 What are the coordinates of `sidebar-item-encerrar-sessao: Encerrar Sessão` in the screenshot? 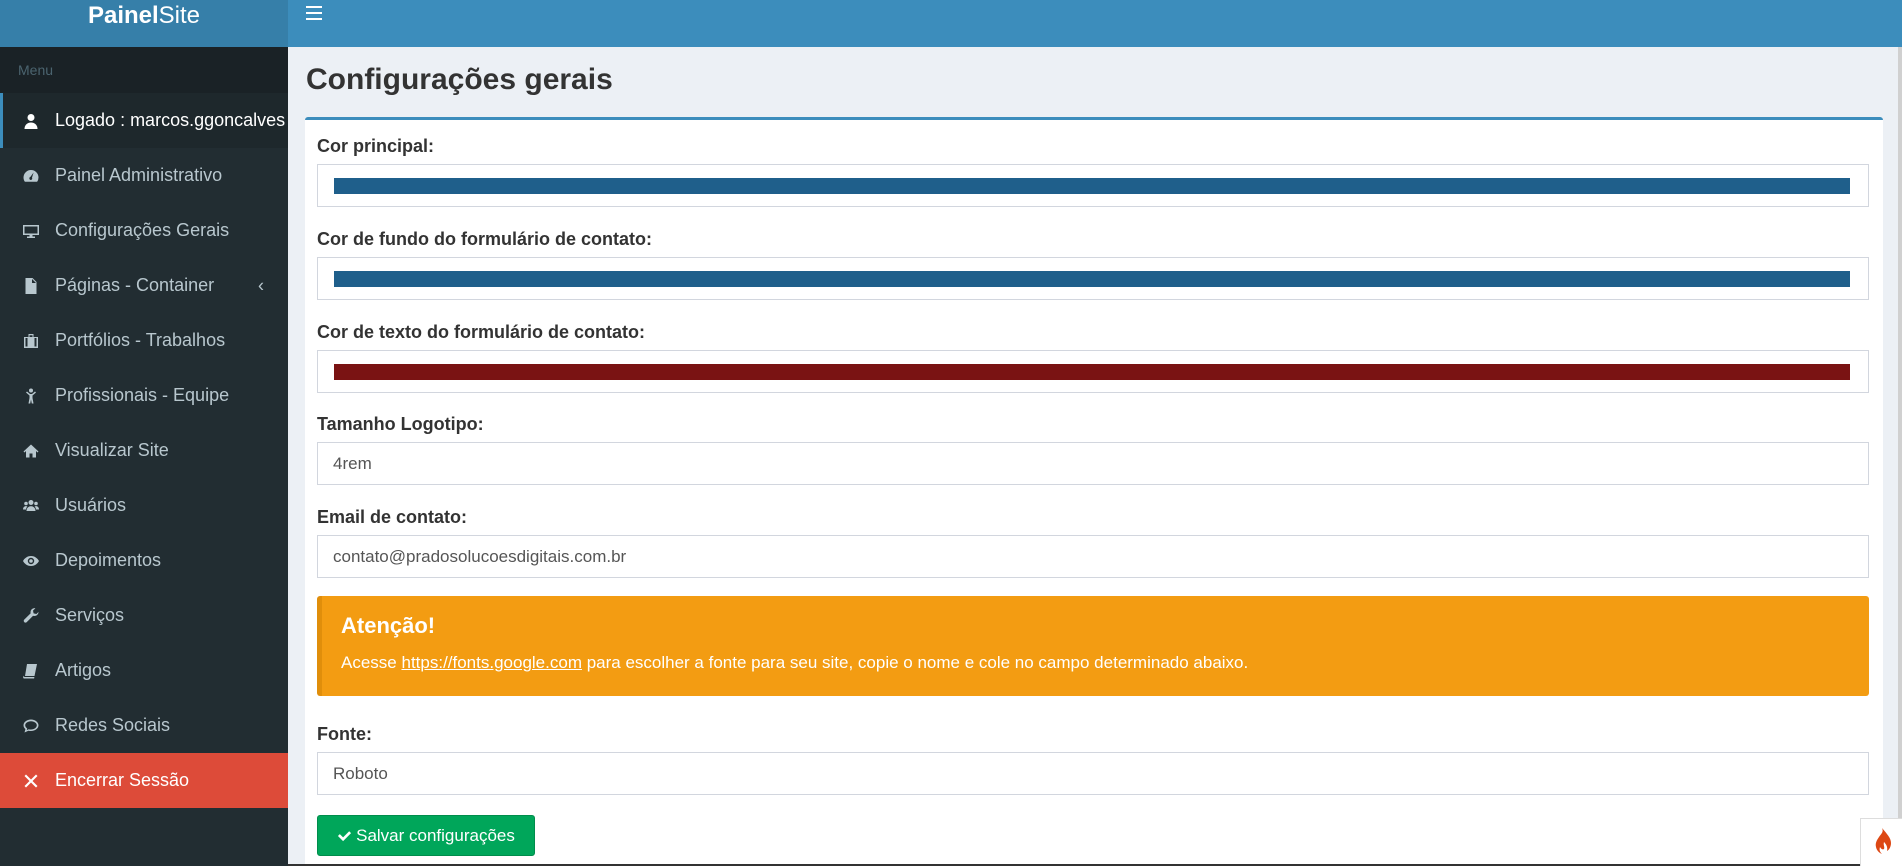 It's located at (144, 780).